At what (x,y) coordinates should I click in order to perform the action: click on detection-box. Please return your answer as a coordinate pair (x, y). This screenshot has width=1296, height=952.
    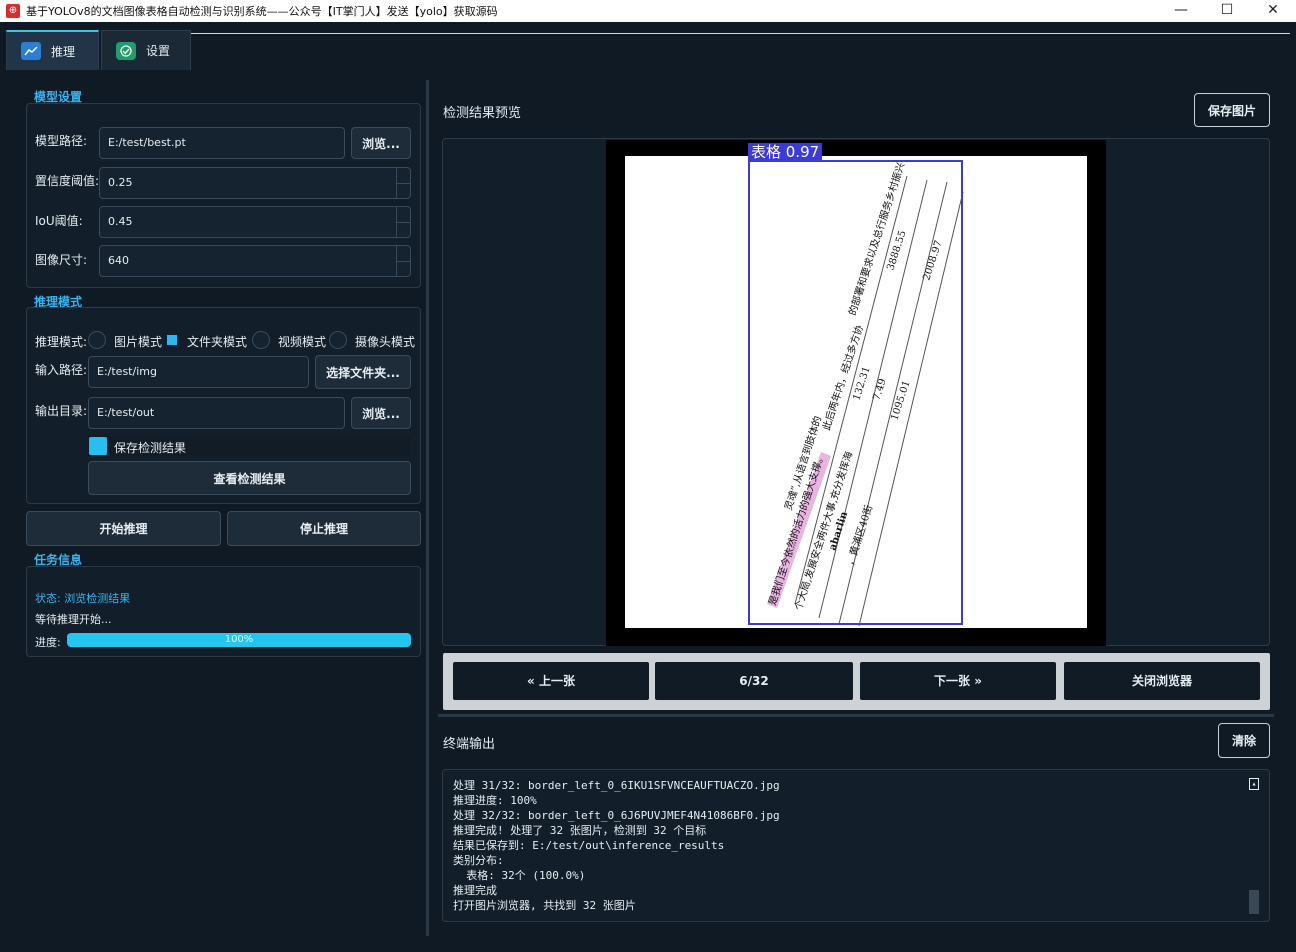
    Looking at the image, I should click on (855, 392).